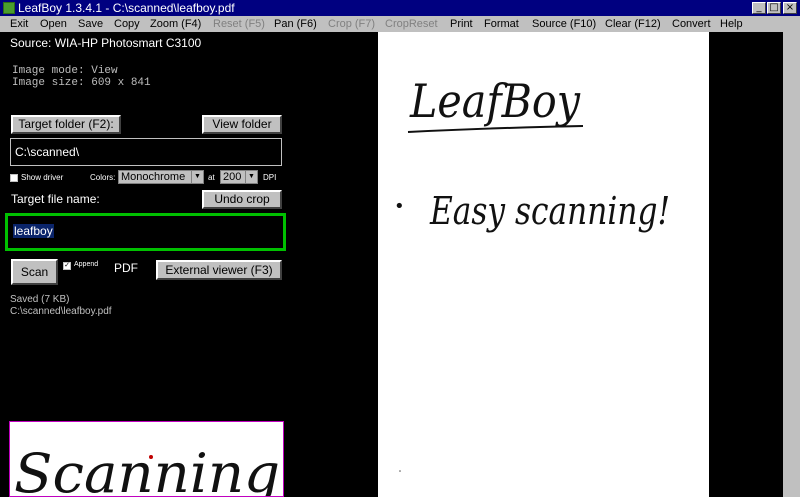  I want to click on colors-select-value: Monochrome, so click(153, 177).